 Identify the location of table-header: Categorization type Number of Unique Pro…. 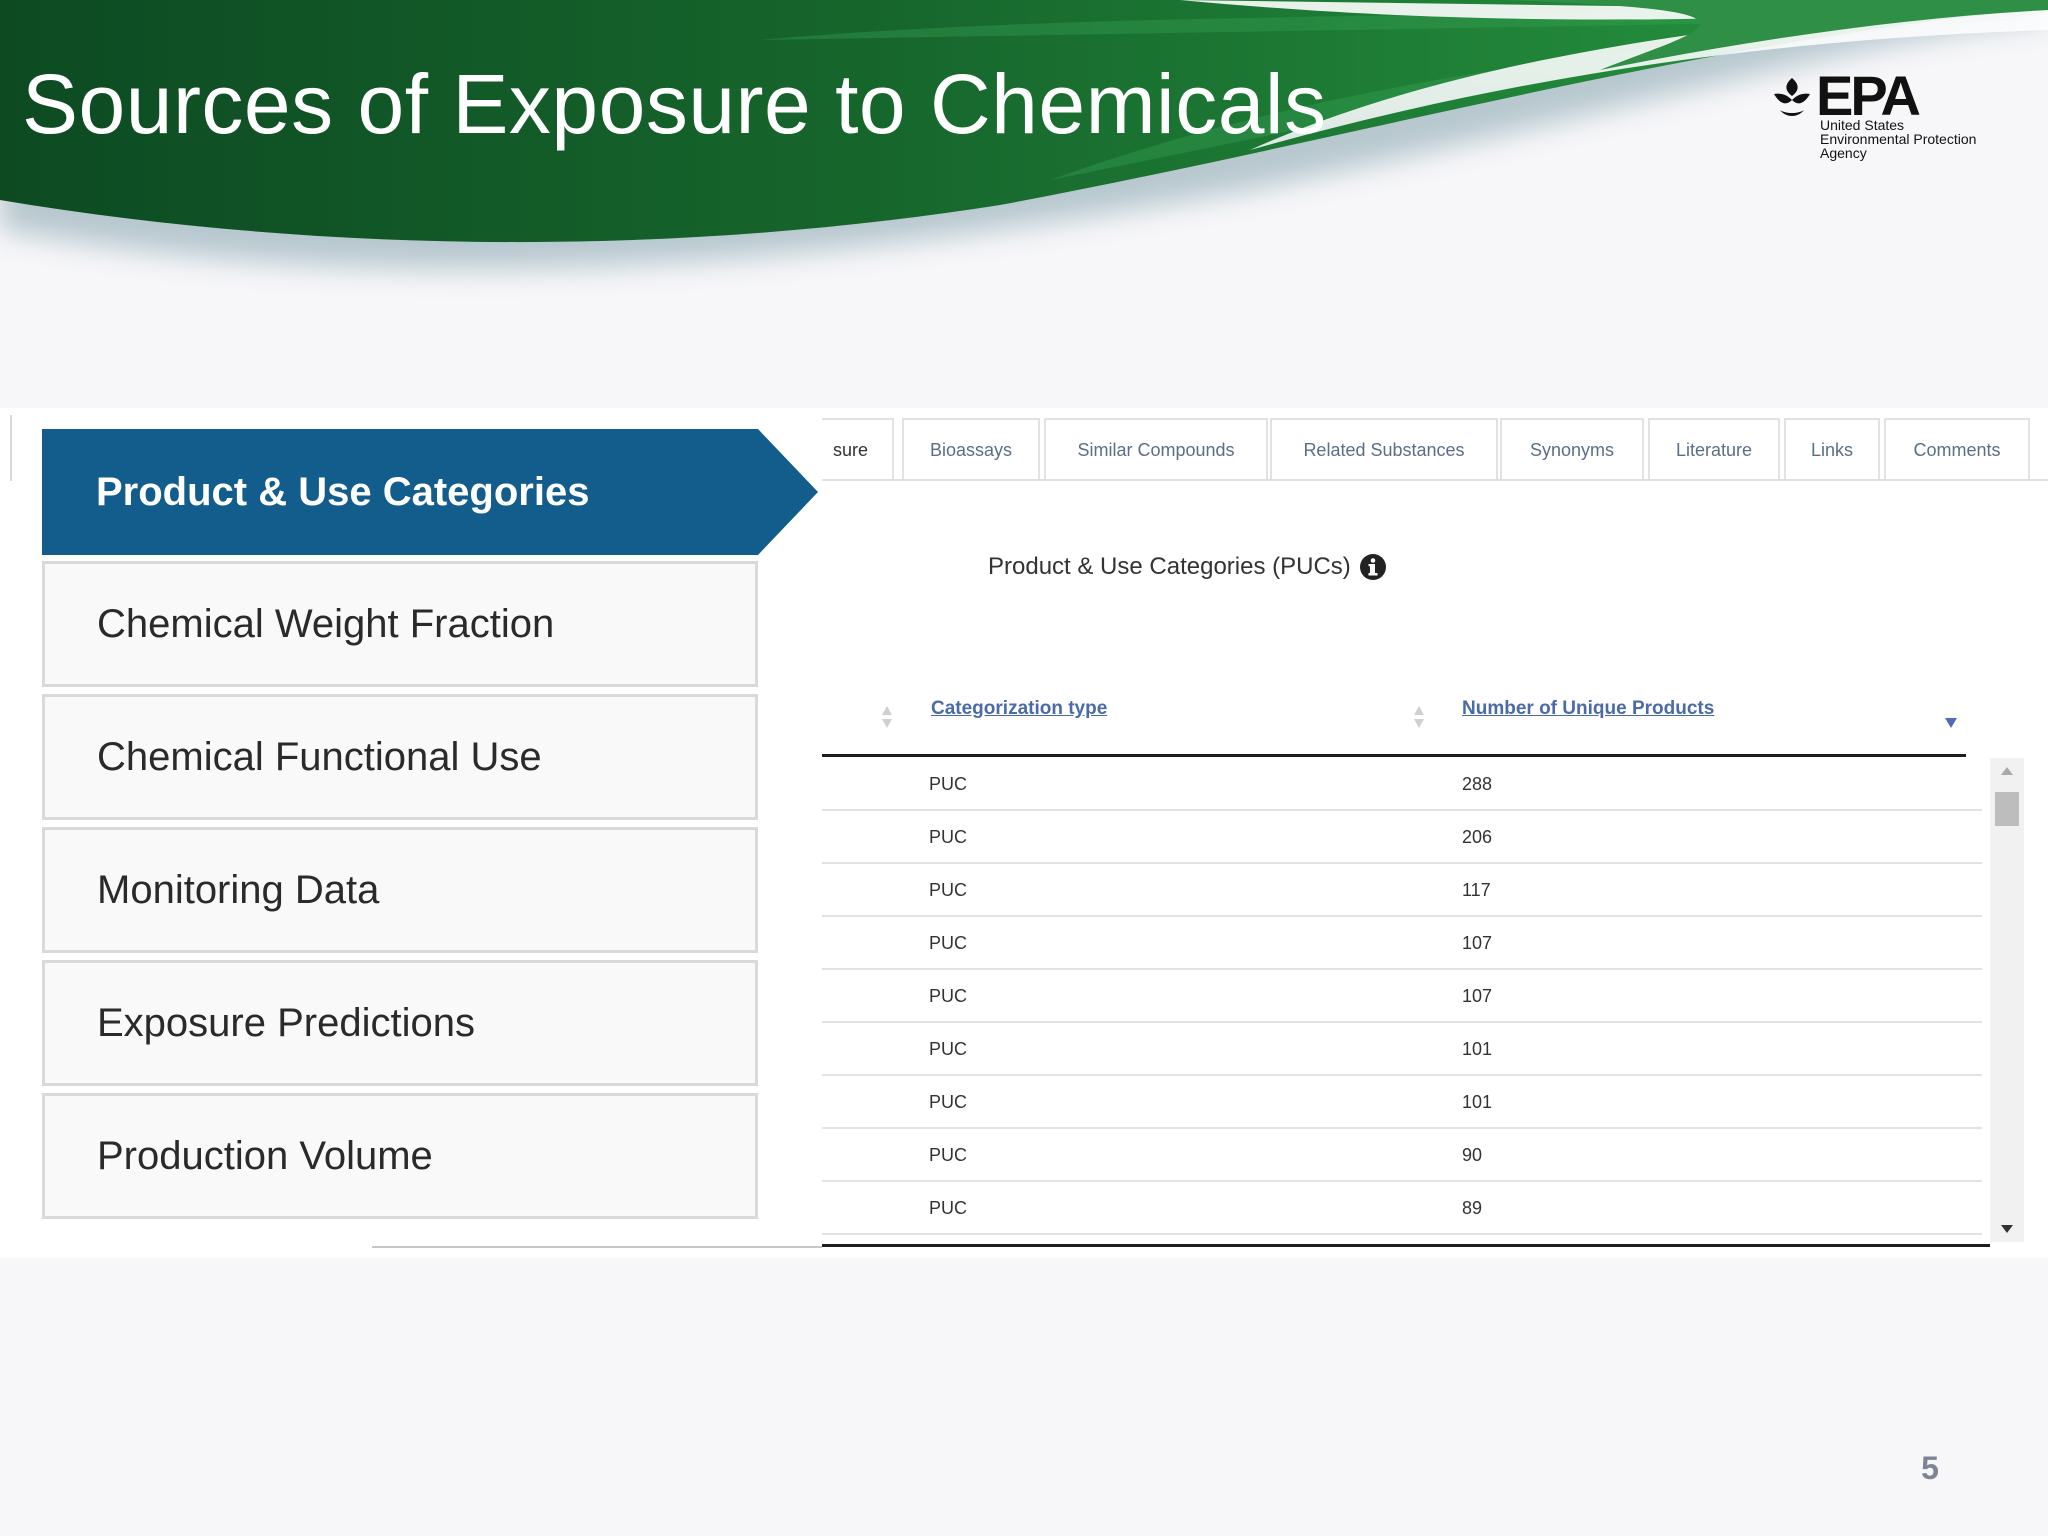
(1394, 723).